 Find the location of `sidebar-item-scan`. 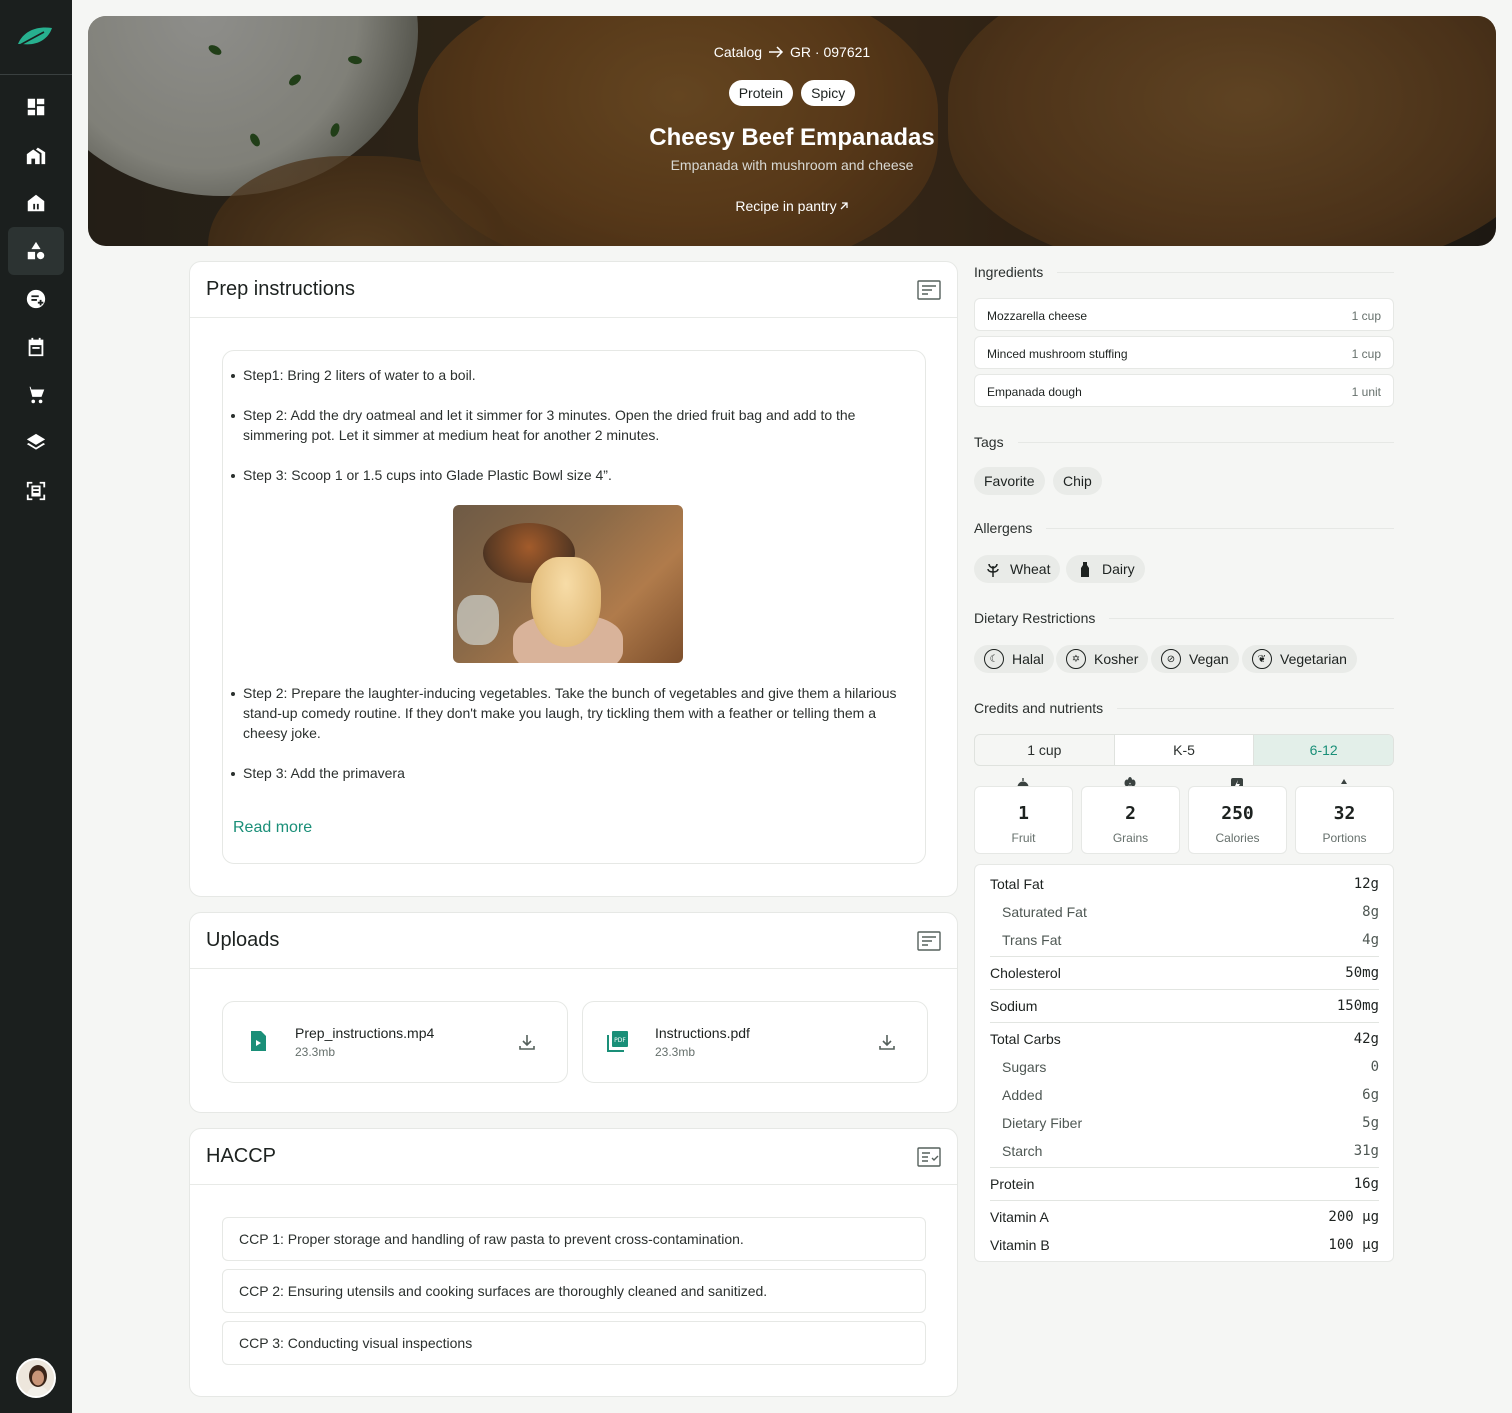

sidebar-item-scan is located at coordinates (36, 491).